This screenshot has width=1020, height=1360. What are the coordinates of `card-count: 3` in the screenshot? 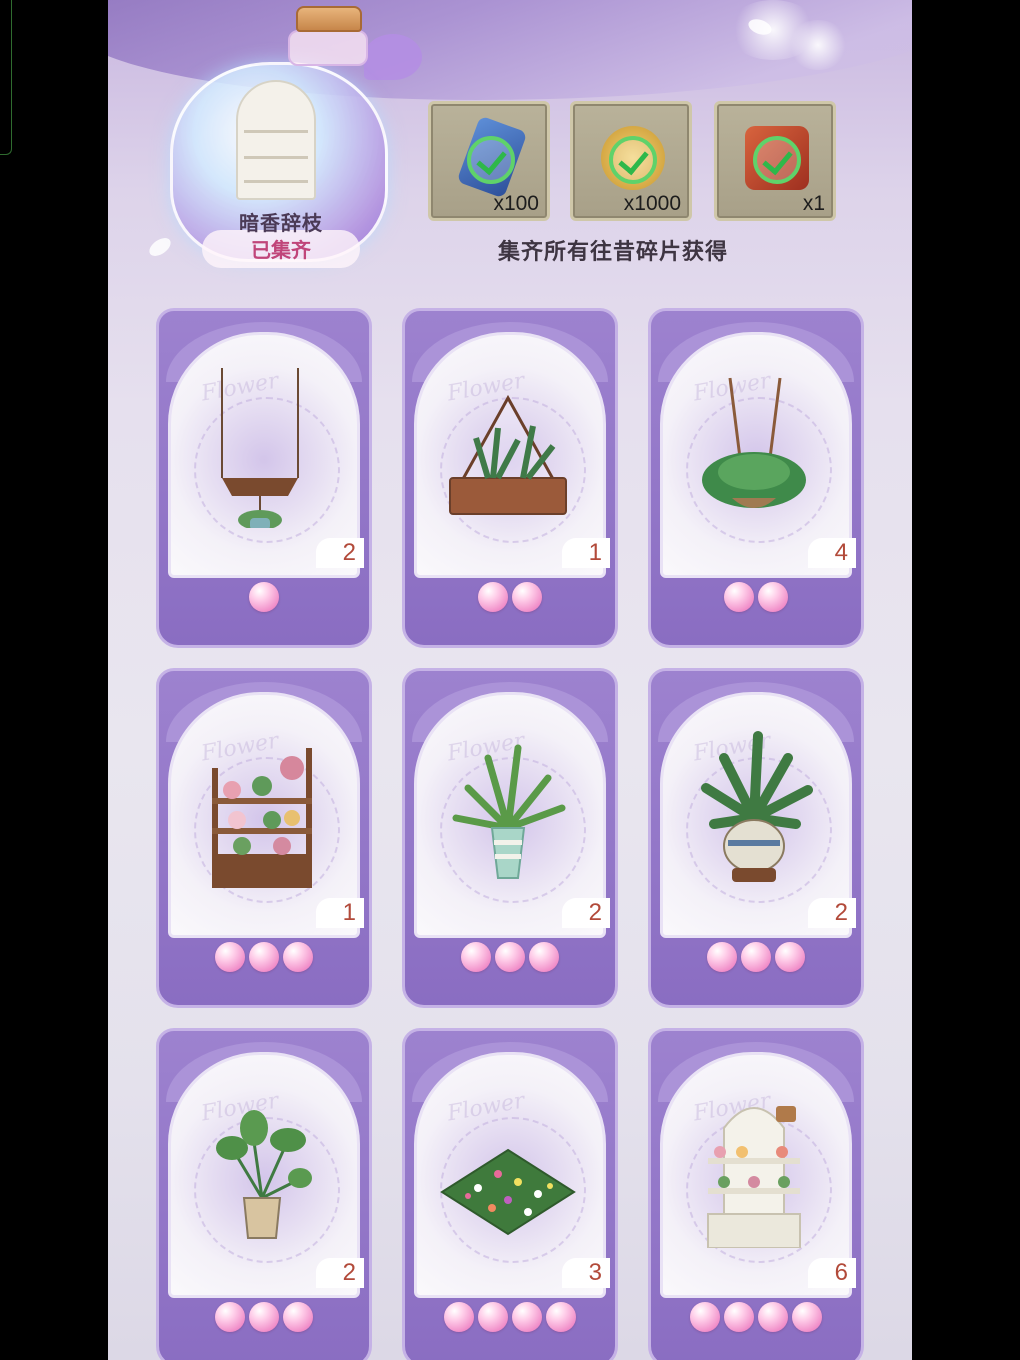 It's located at (586, 1273).